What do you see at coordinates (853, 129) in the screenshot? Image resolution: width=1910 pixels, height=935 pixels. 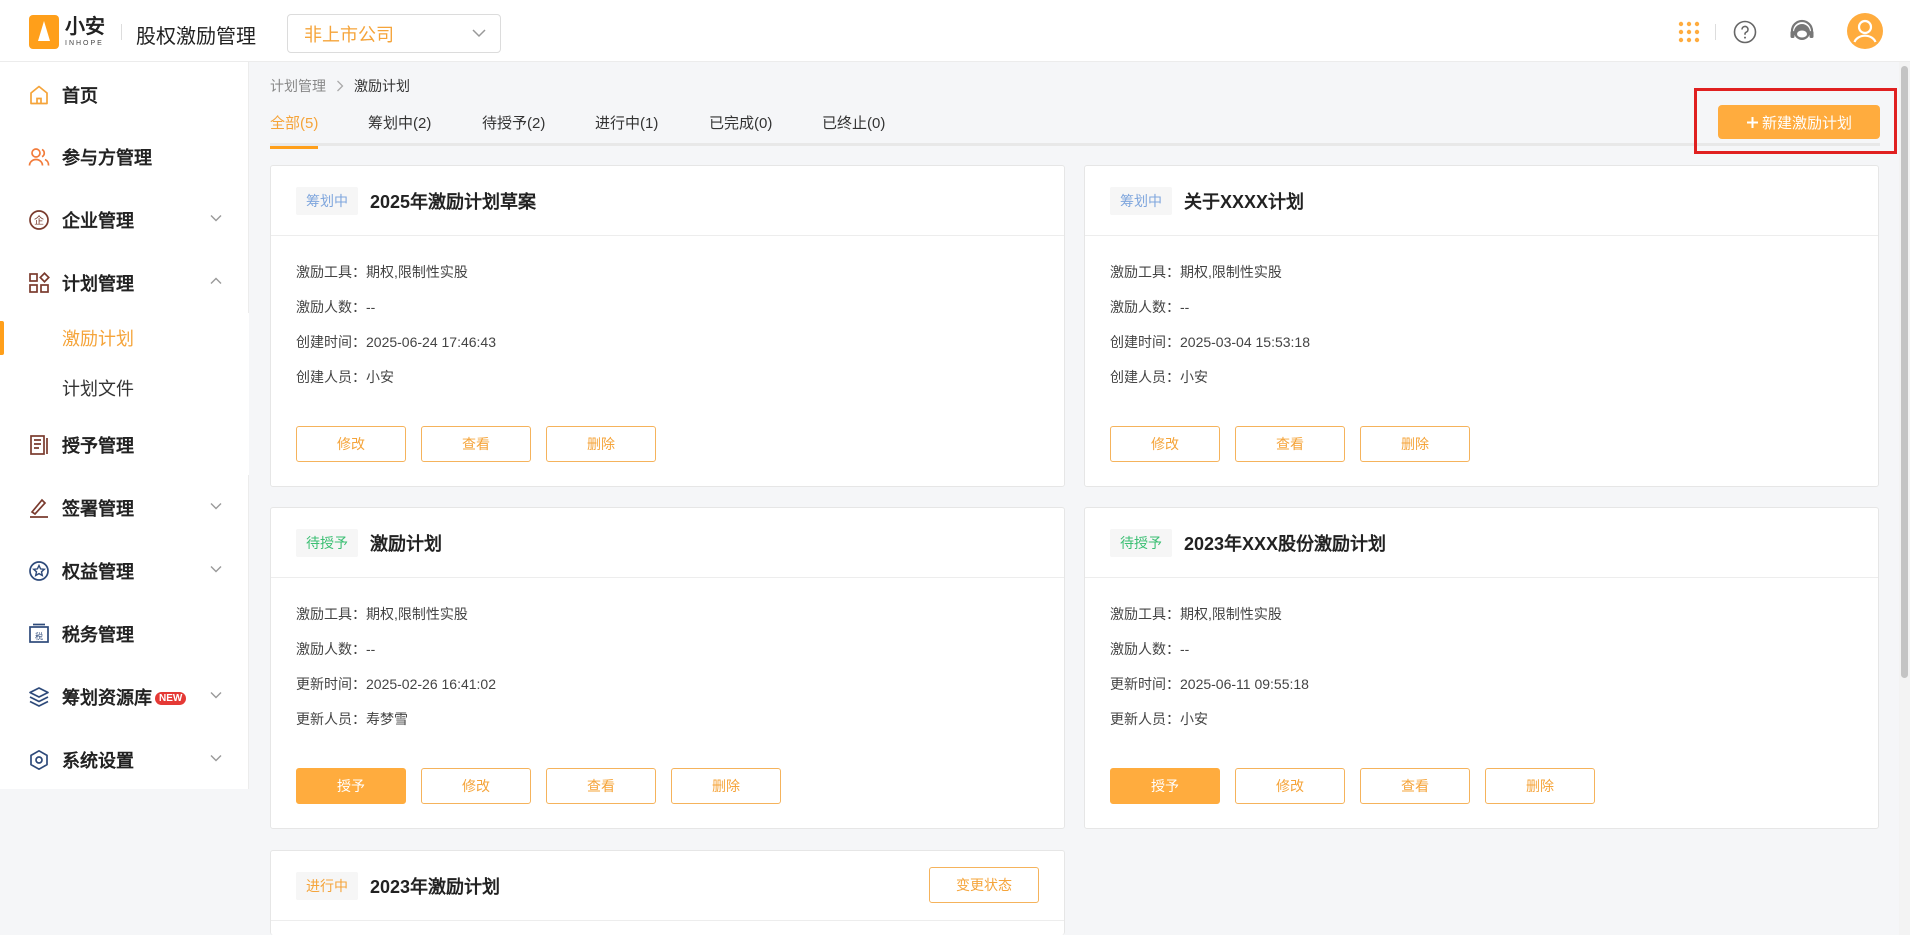 I see `tab-terminated: 已终止(0)` at bounding box center [853, 129].